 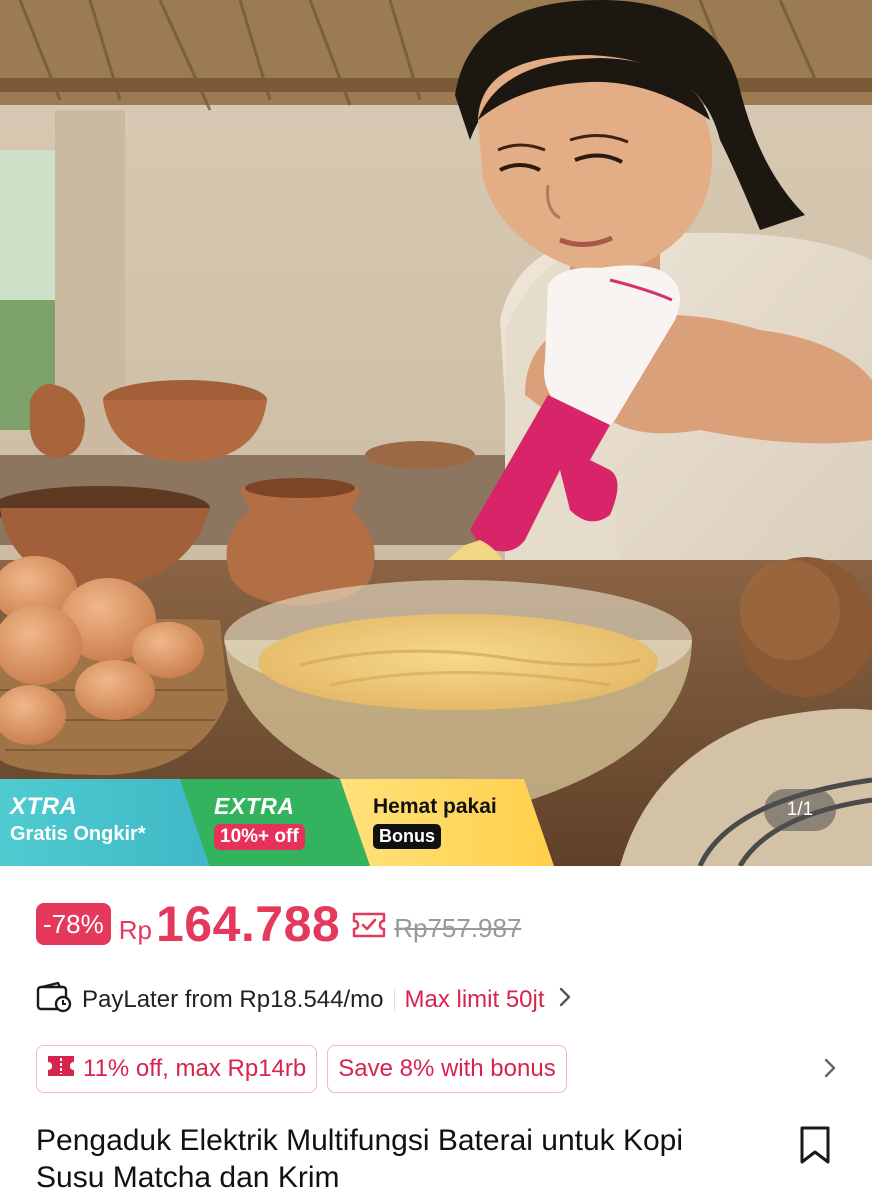 I want to click on paylater-row: PayLater from Rp18.544/mo Max limit 50jt, so click(x=346, y=1000).